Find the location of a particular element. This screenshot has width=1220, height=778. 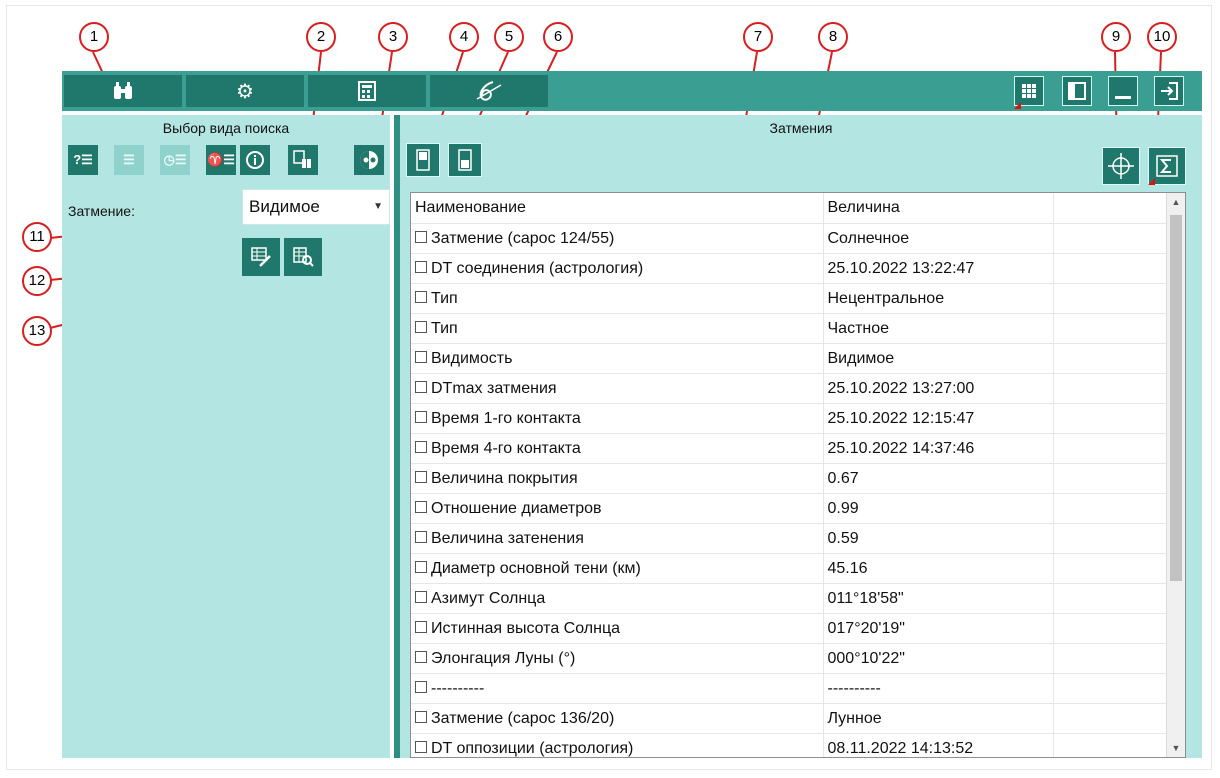

scrollbar-thumb is located at coordinates (1176, 398).